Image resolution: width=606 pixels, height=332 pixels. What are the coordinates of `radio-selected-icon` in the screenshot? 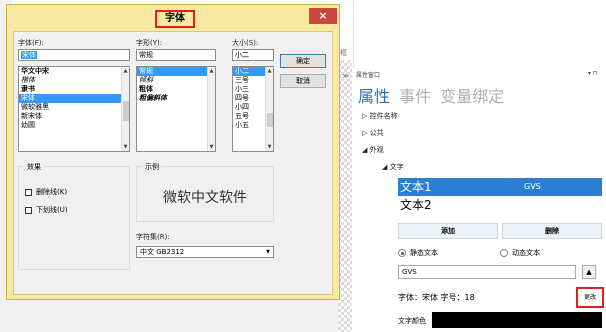 It's located at (402, 253).